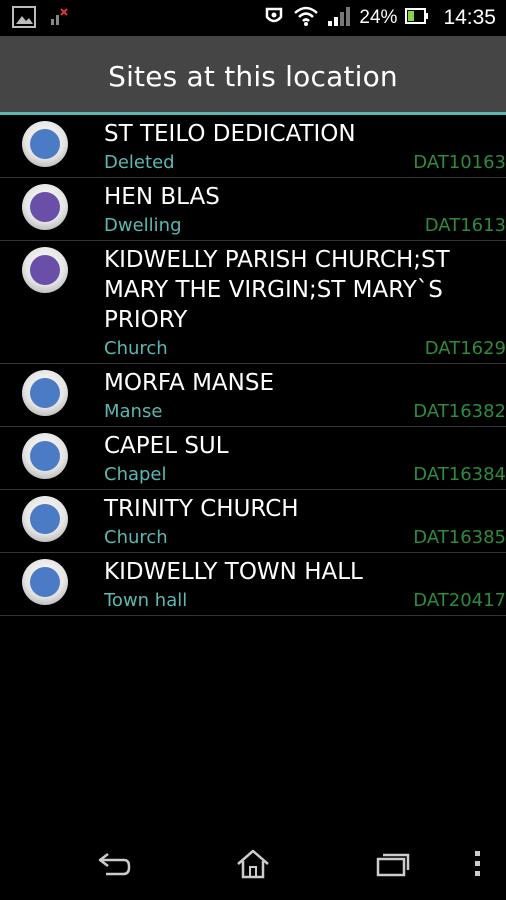 The height and width of the screenshot is (900, 506). I want to click on battery-icon, so click(417, 18).